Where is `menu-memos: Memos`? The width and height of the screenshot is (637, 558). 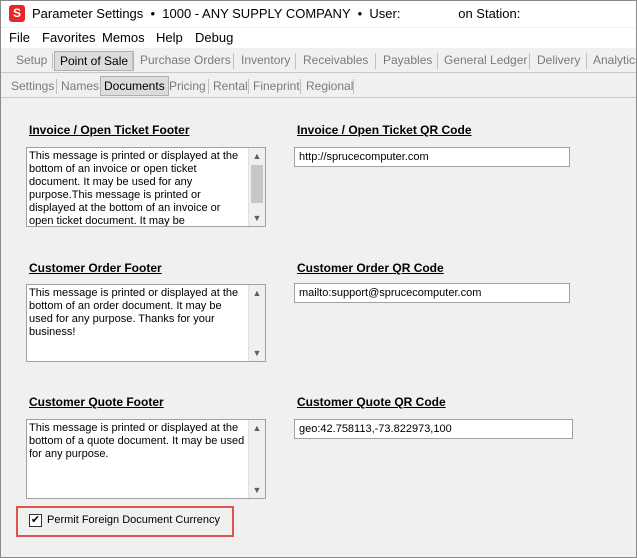 menu-memos: Memos is located at coordinates (123, 37).